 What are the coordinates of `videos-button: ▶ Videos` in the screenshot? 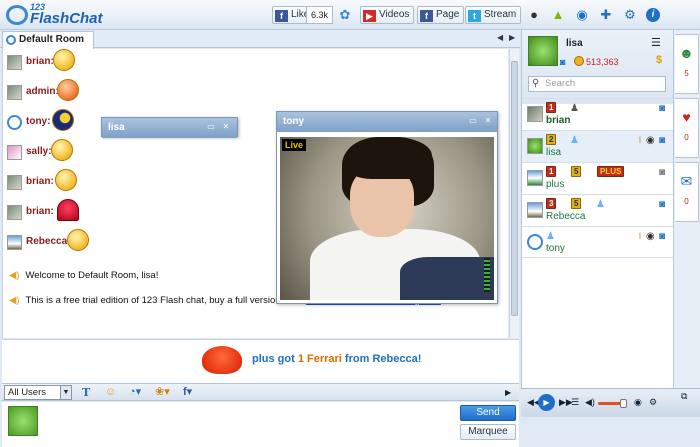 It's located at (387, 15).